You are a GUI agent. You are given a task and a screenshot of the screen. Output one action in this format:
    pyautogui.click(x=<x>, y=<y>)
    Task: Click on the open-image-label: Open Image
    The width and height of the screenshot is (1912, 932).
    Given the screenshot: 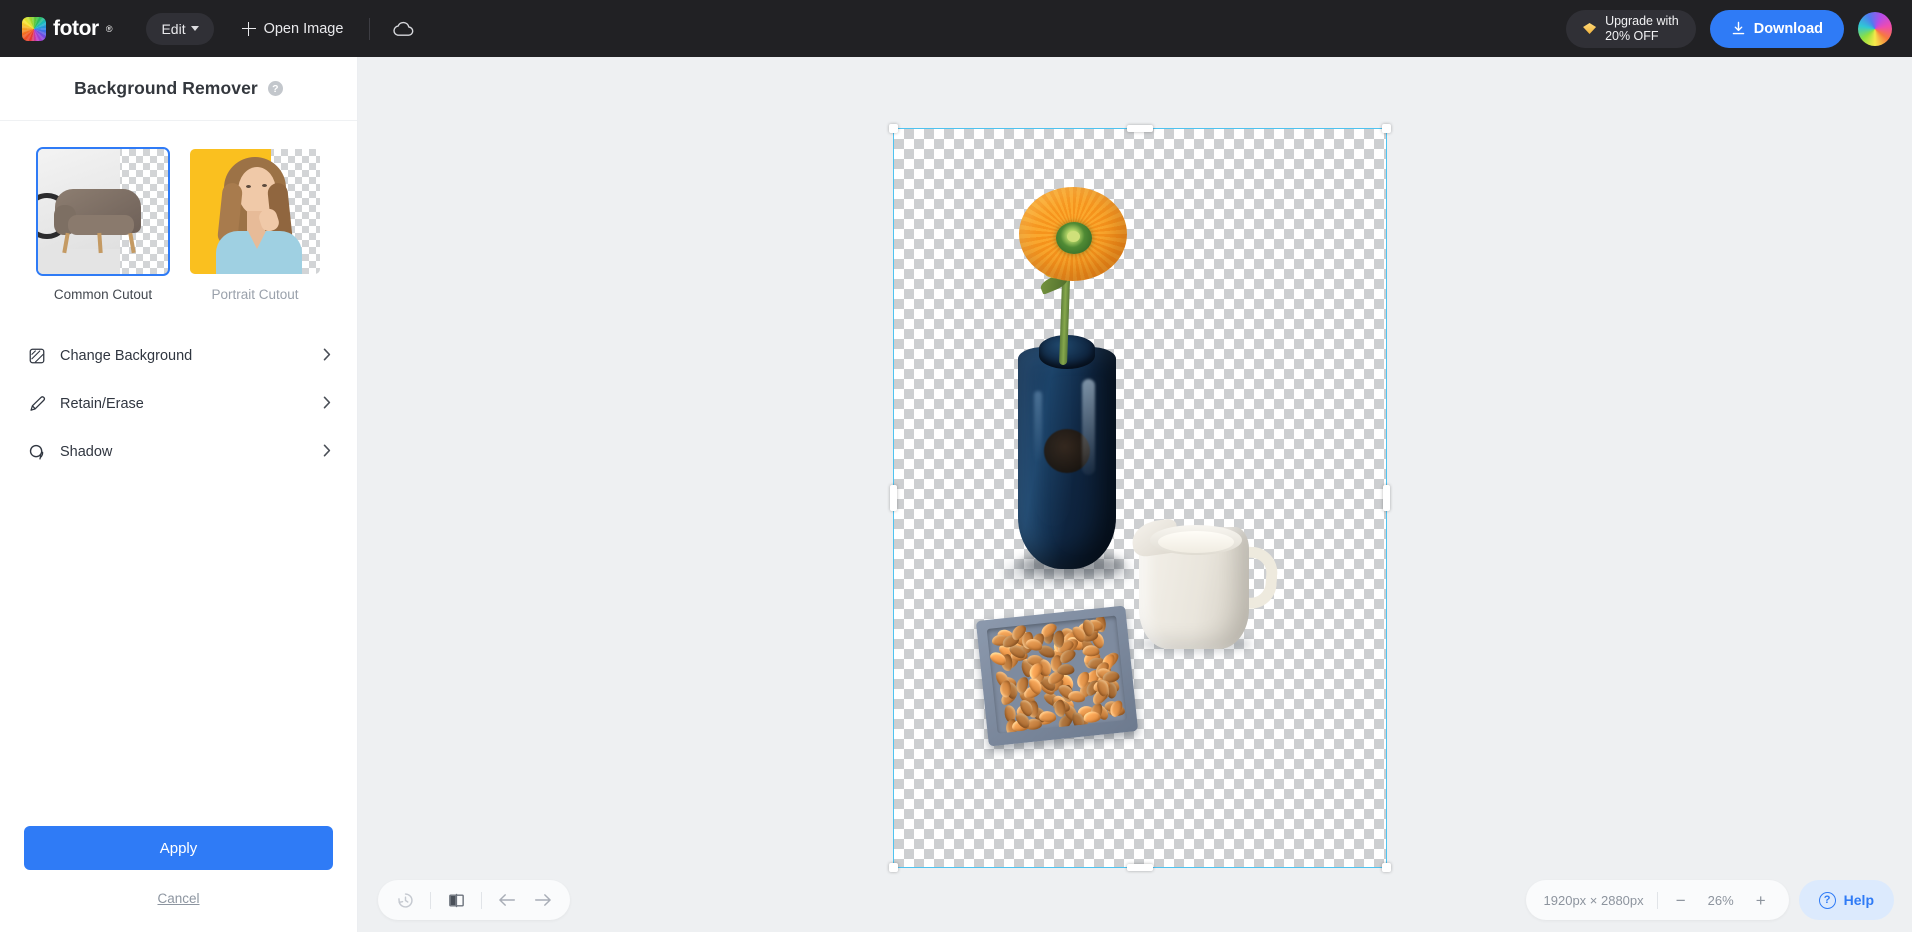 What is the action you would take?
    pyautogui.click(x=303, y=28)
    